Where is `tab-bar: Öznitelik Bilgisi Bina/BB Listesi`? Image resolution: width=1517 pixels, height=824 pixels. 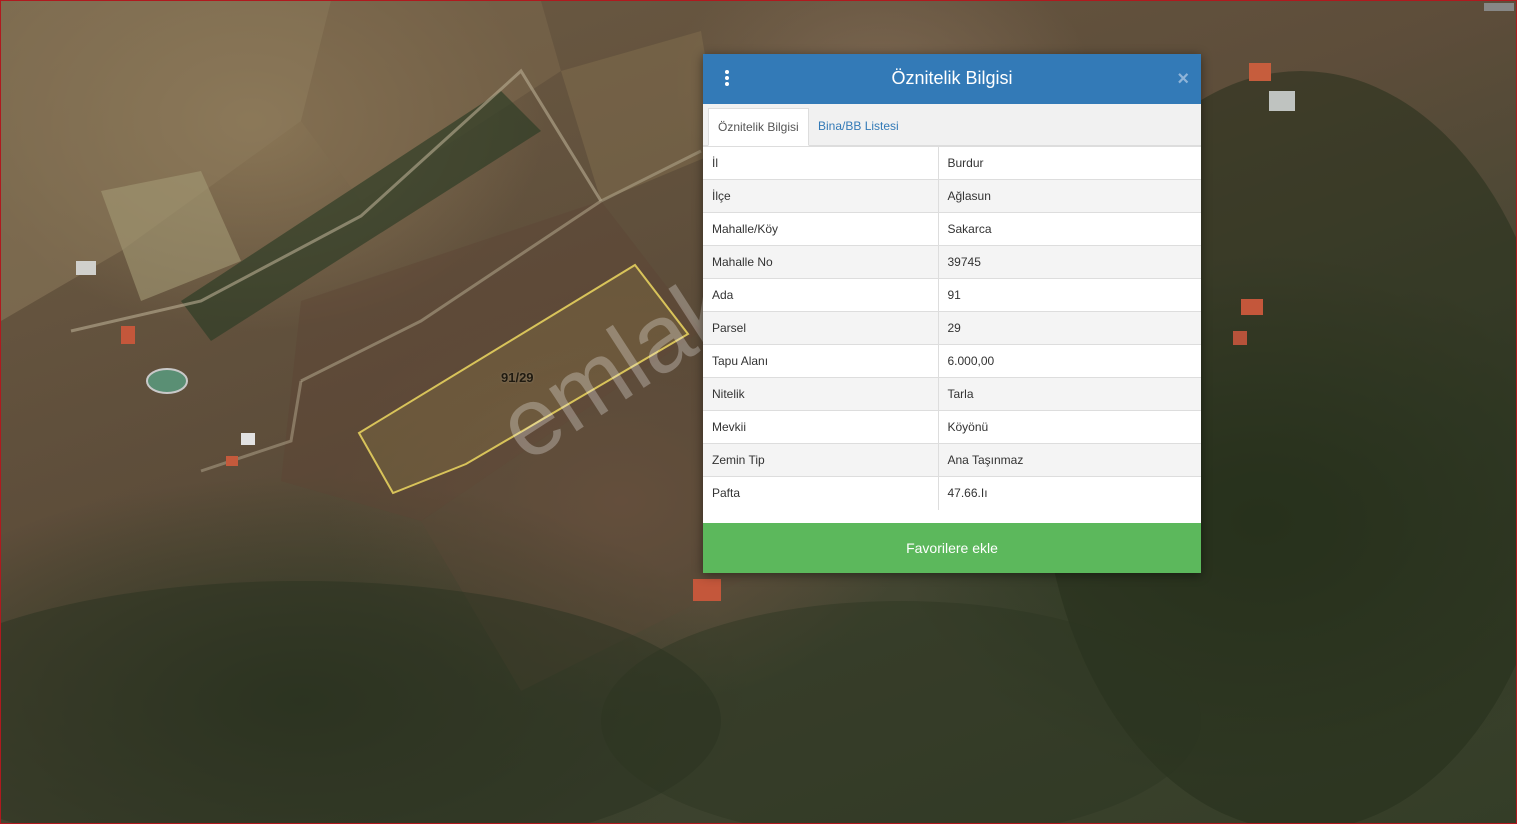
tab-bar: Öznitelik Bilgisi Bina/BB Listesi is located at coordinates (952, 125).